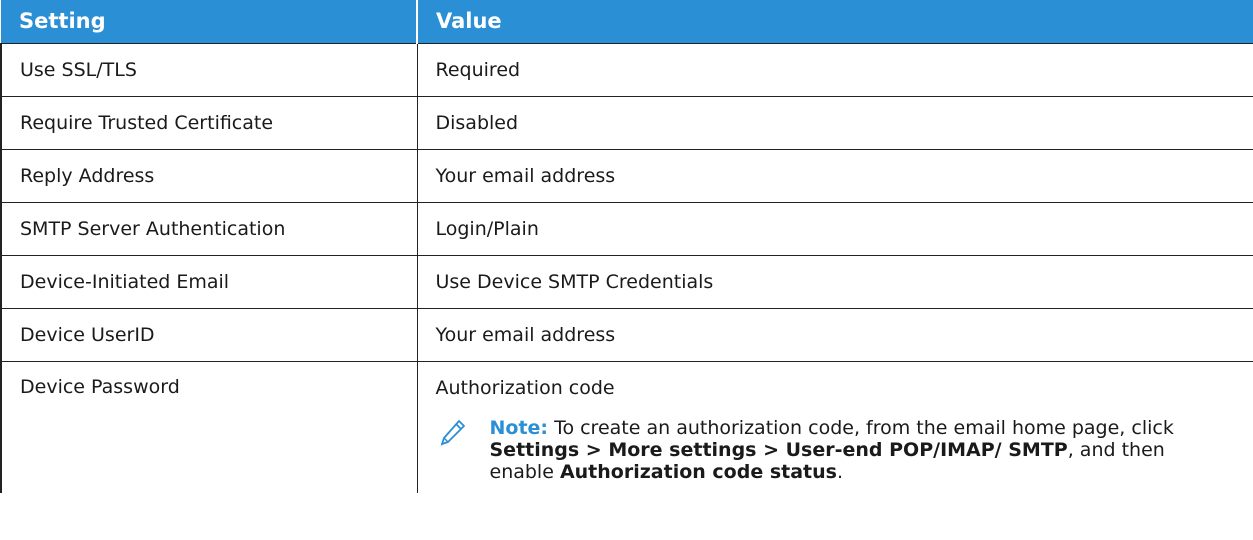  What do you see at coordinates (525, 387) in the screenshot?
I see `value-text: Authorization code` at bounding box center [525, 387].